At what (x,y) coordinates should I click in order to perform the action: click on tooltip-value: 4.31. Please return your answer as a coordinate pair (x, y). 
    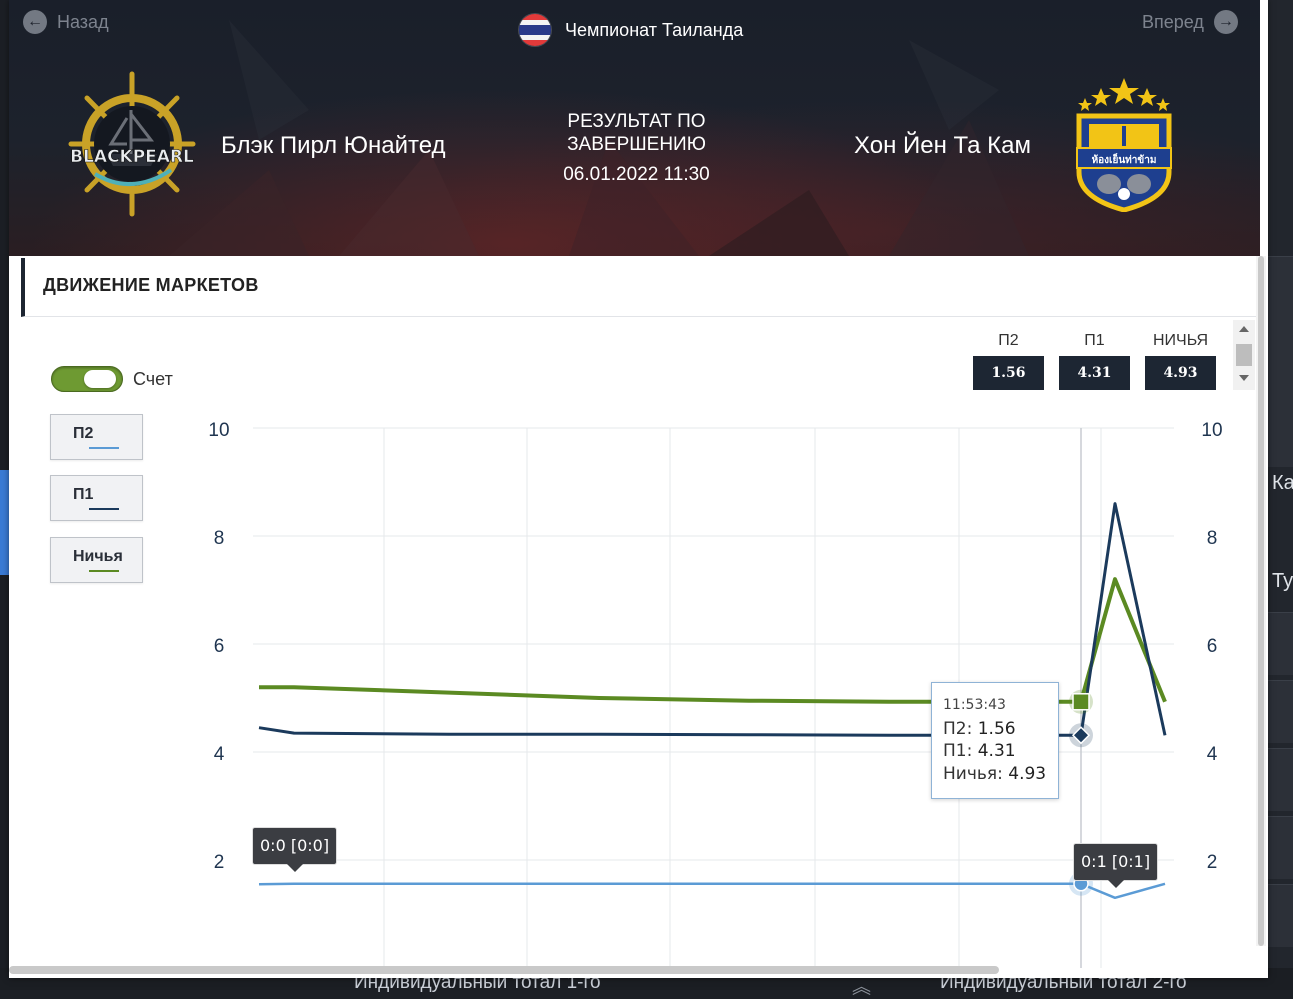
    Looking at the image, I should click on (996, 751).